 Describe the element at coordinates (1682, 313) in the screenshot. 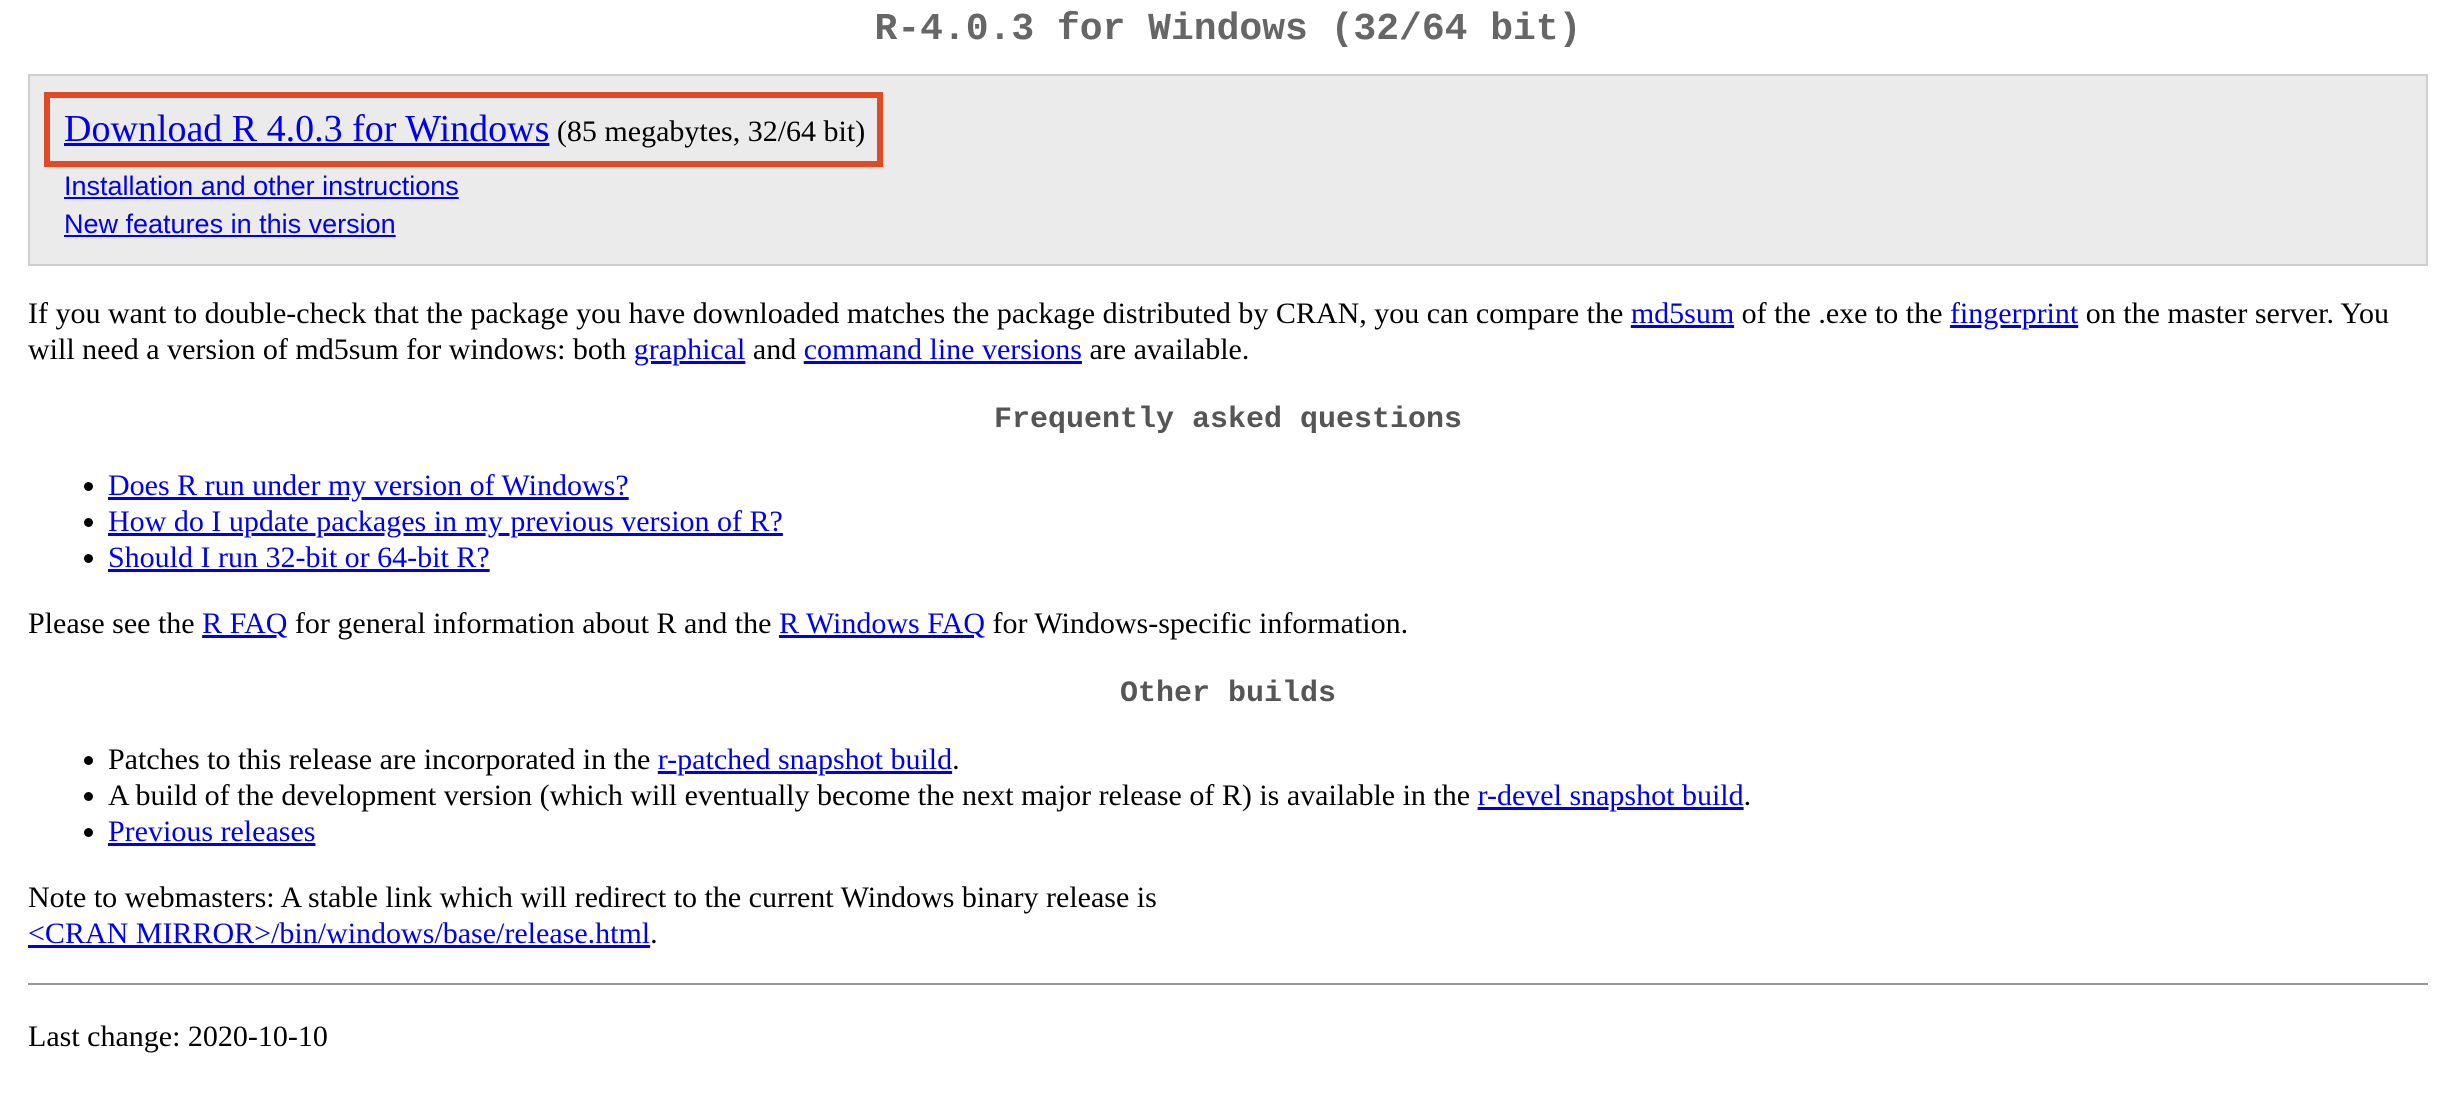

I see `md5sum-link: md5sum` at that location.